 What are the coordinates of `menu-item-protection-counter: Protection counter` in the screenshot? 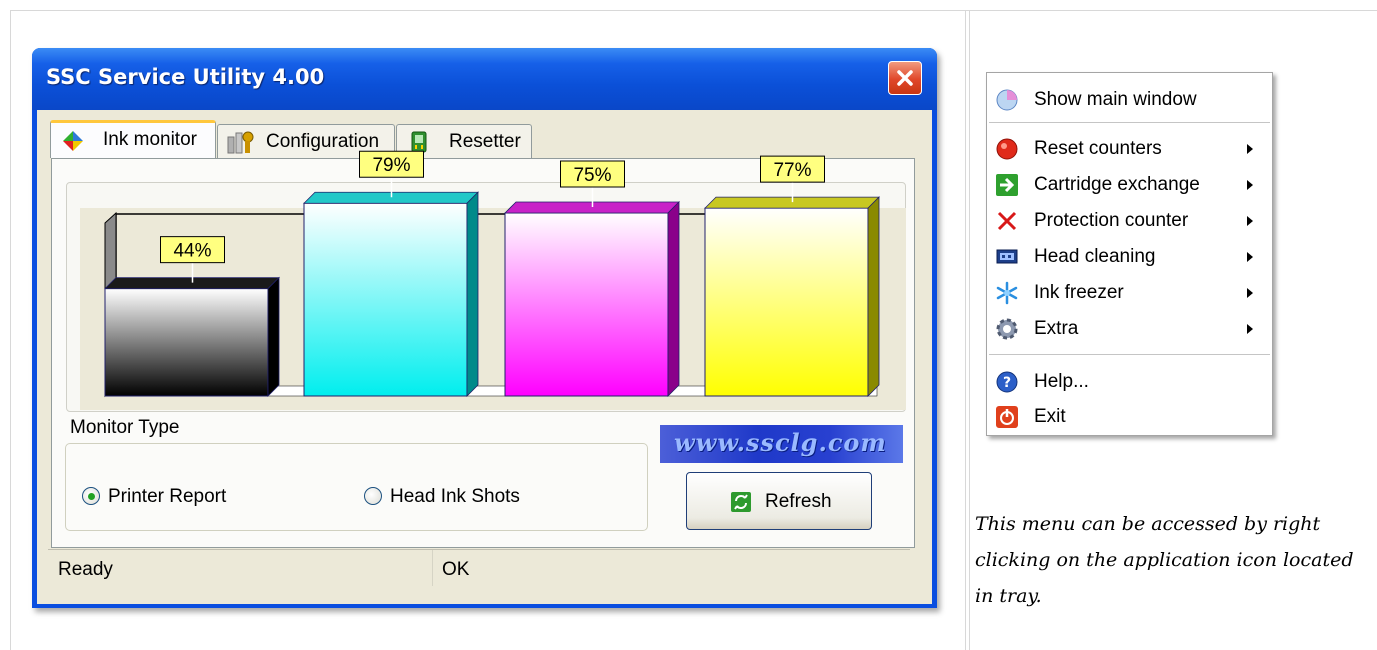 It's located at (1129, 221).